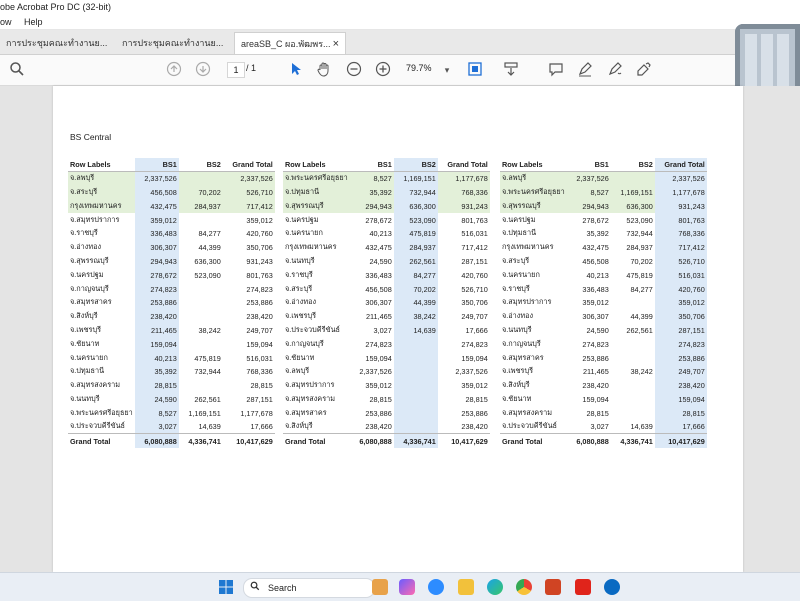 The height and width of the screenshot is (601, 800). I want to click on value-cell: 14,639, so click(641, 427).